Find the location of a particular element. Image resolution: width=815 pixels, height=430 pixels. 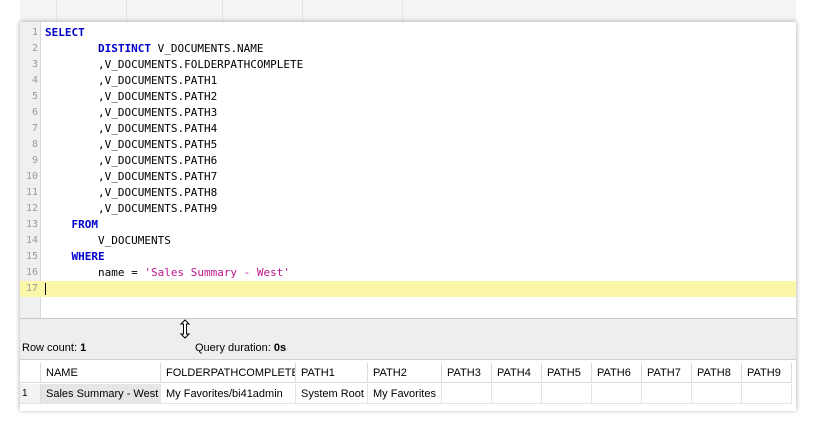

code-line: 8 ,V_DOCUMENTS.PATH5 is located at coordinates (408, 145).